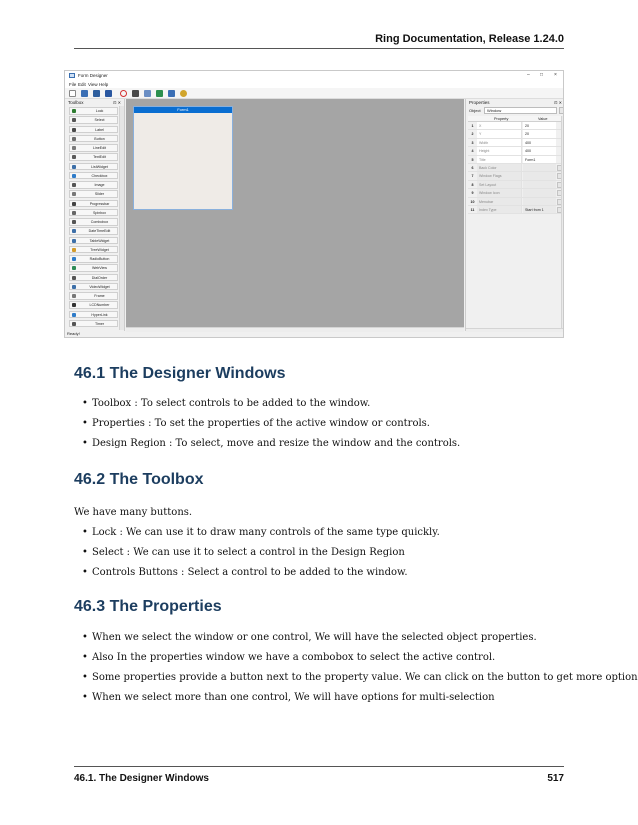 Image resolution: width=638 pixels, height=825 pixels. Describe the element at coordinates (514, 330) in the screenshot. I see `properties-horizontal-scrollbar` at that location.